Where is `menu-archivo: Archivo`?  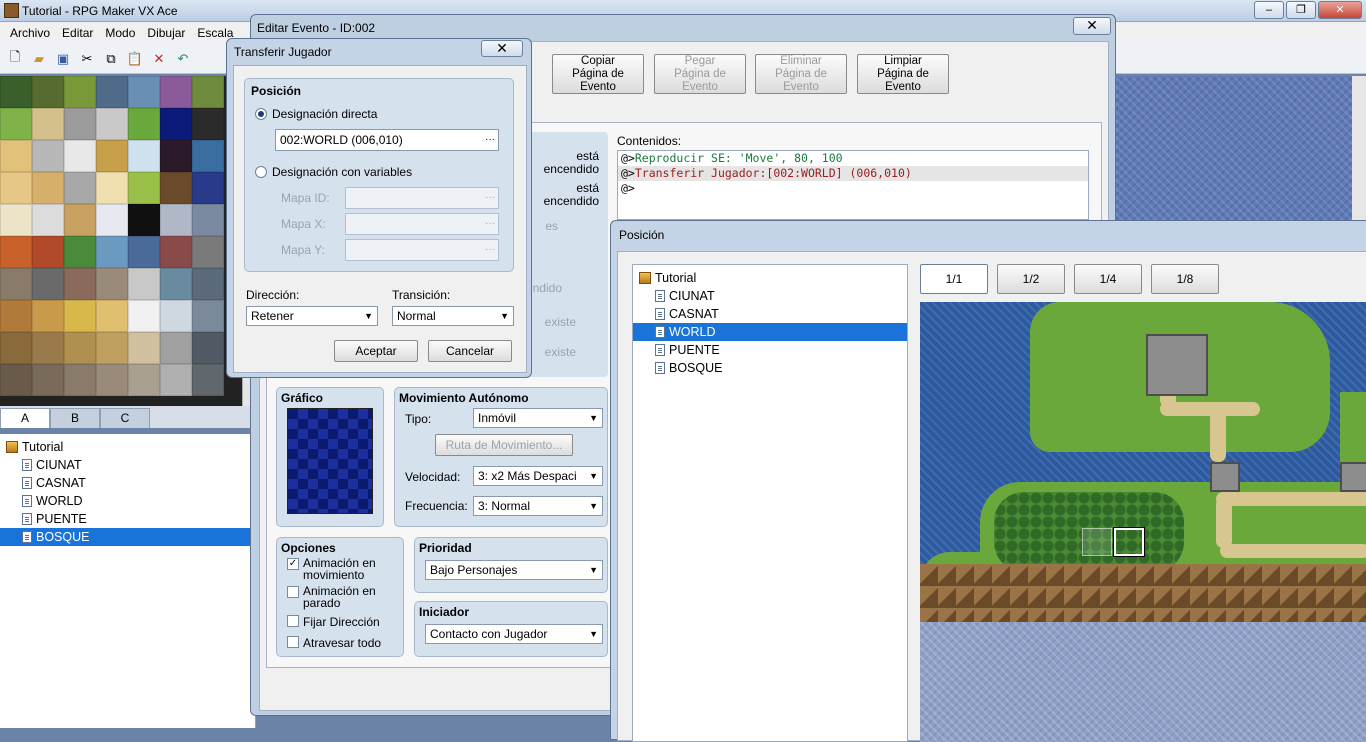
menu-archivo: Archivo is located at coordinates (30, 33).